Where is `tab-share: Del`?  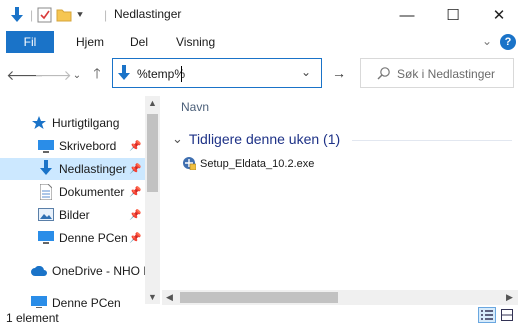 tab-share: Del is located at coordinates (139, 42).